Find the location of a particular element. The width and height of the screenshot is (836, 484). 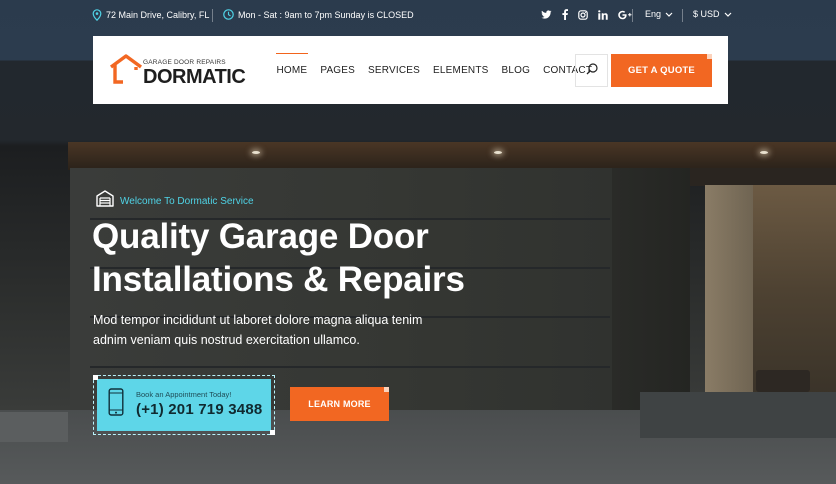

welcome-line: Welcome To Dormatic Service is located at coordinates (175, 201).